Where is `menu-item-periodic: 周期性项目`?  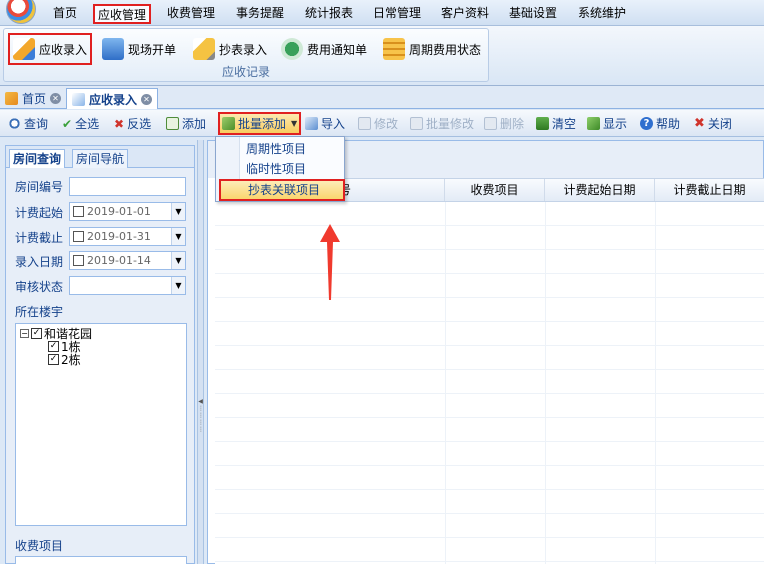 menu-item-periodic: 周期性项目 is located at coordinates (276, 149).